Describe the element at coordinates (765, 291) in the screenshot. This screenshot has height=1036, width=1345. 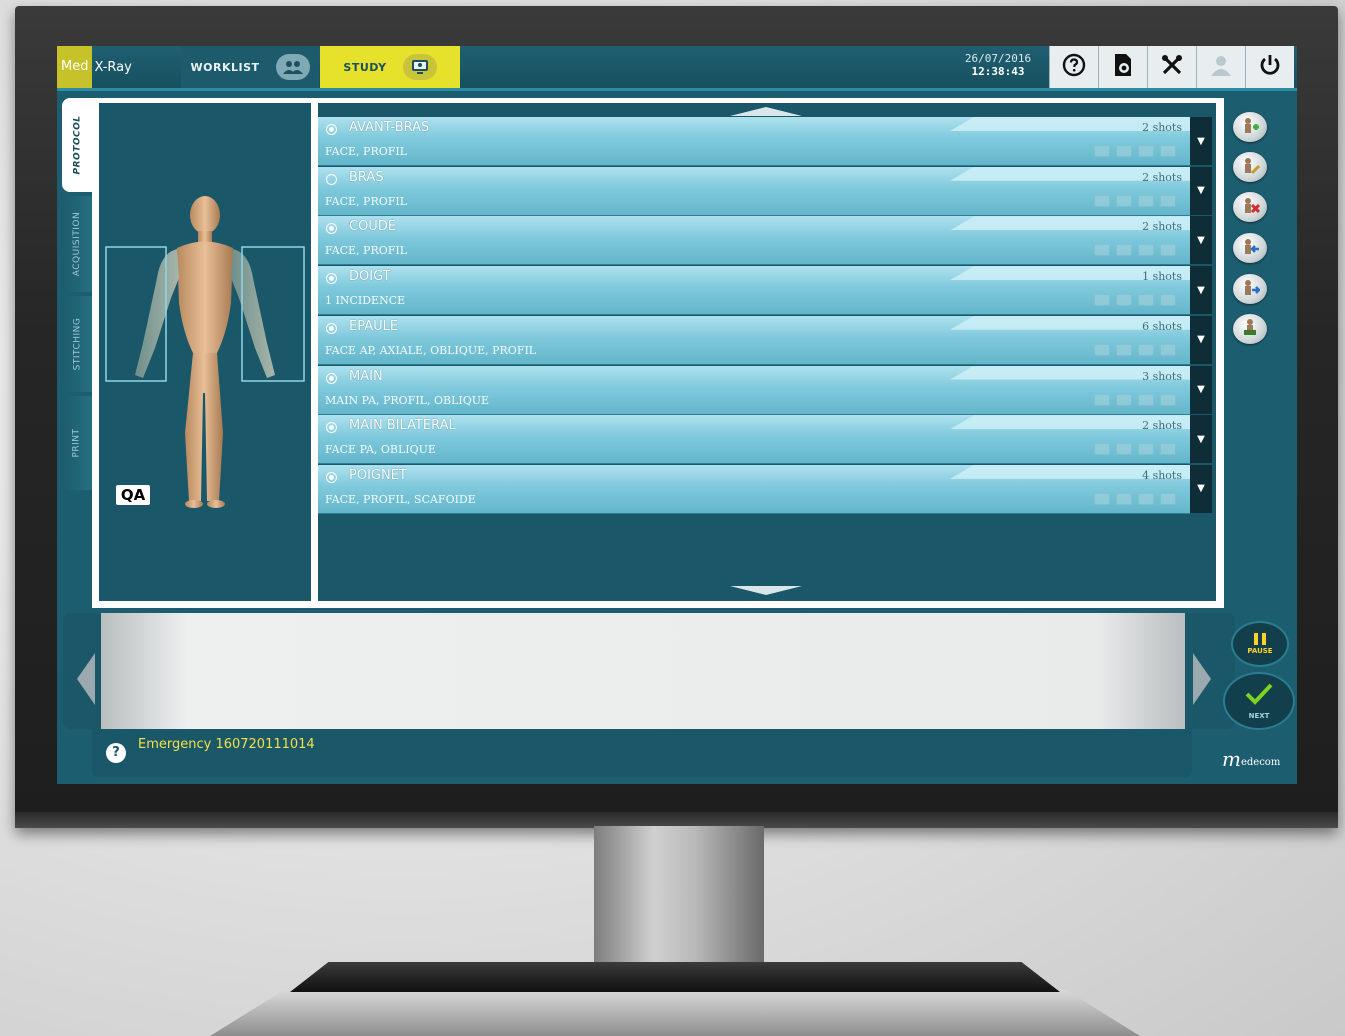
I see `protocol-row: DOIGT 1 shots 1 INCIDENCE ▼` at that location.